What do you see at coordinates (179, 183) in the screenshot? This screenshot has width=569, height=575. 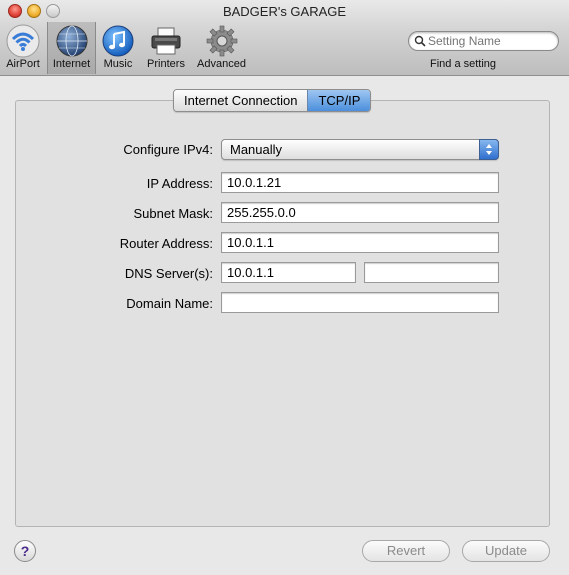 I see `ip-address-label: IP Address:` at bounding box center [179, 183].